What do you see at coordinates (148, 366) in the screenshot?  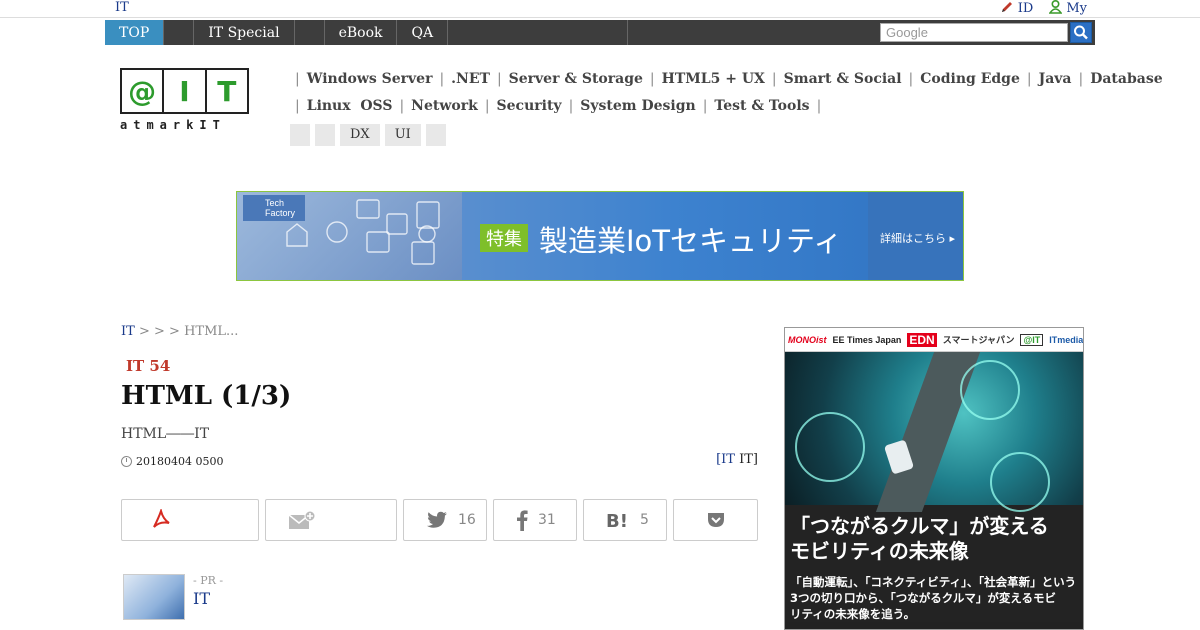 I see `series-label: IT 54` at bounding box center [148, 366].